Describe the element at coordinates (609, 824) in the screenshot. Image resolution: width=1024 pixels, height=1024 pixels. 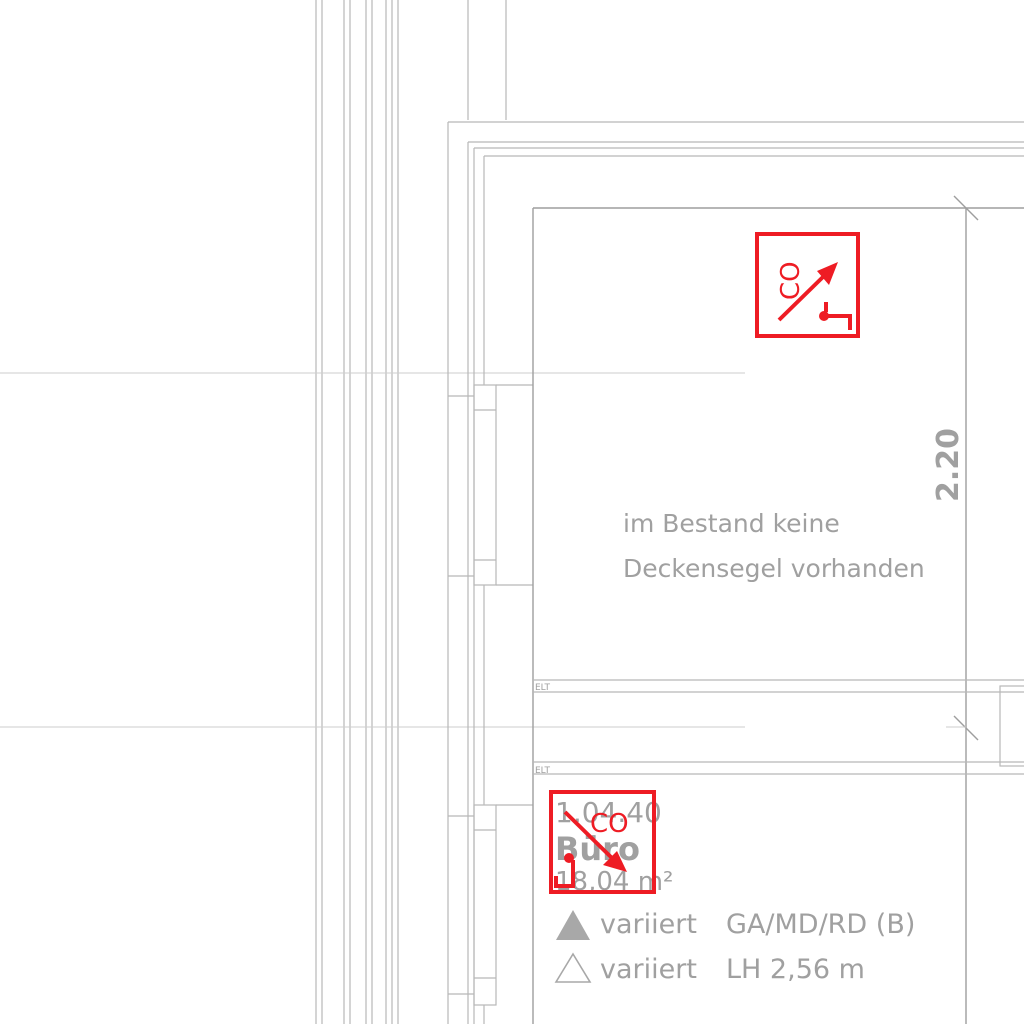
I see `co-label-lower: CO` at that location.